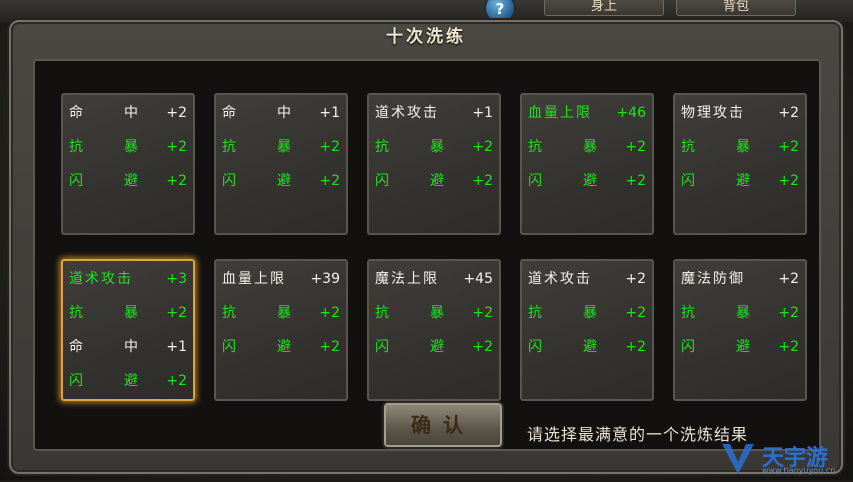  What do you see at coordinates (281, 330) in the screenshot?
I see `result-card: 血量上限 +39 抗 暴 +2 闪 避 +2` at bounding box center [281, 330].